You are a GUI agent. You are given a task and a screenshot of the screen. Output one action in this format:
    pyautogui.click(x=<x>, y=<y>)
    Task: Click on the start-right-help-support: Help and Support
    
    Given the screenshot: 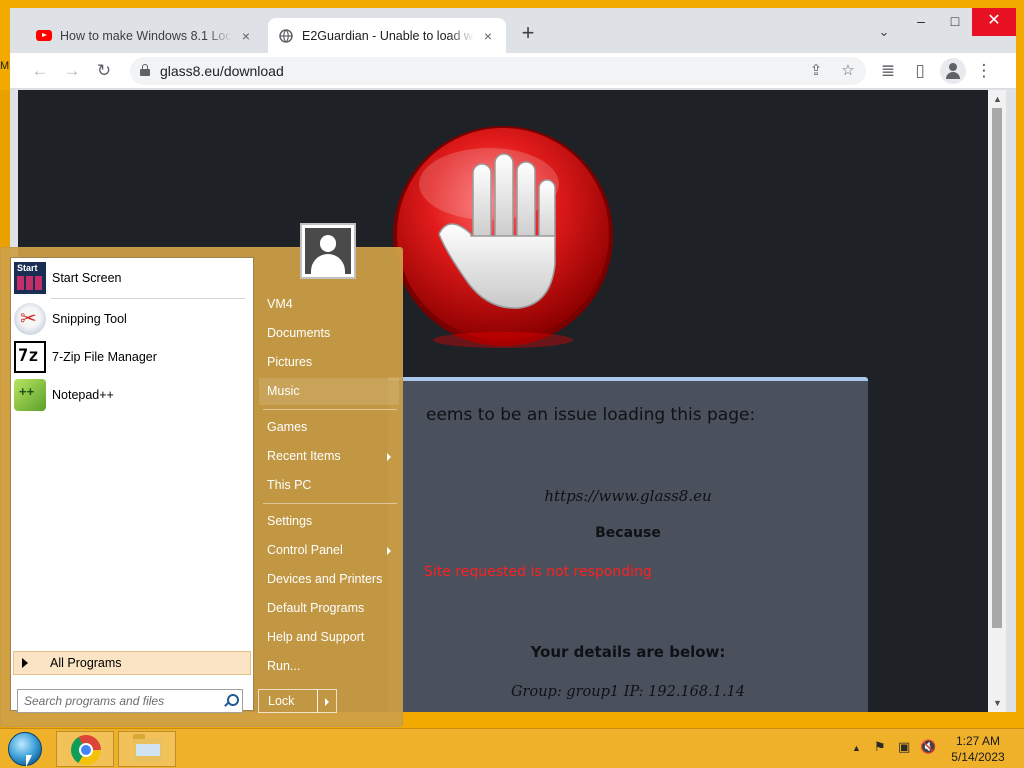 What is the action you would take?
    pyautogui.click(x=329, y=637)
    